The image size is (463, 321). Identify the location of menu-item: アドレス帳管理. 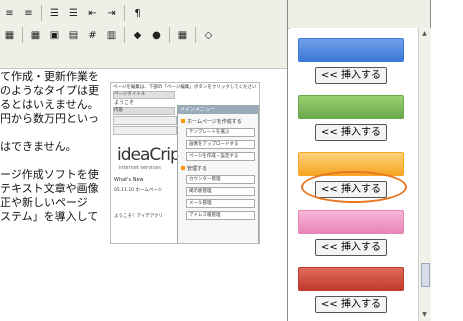
(220, 215).